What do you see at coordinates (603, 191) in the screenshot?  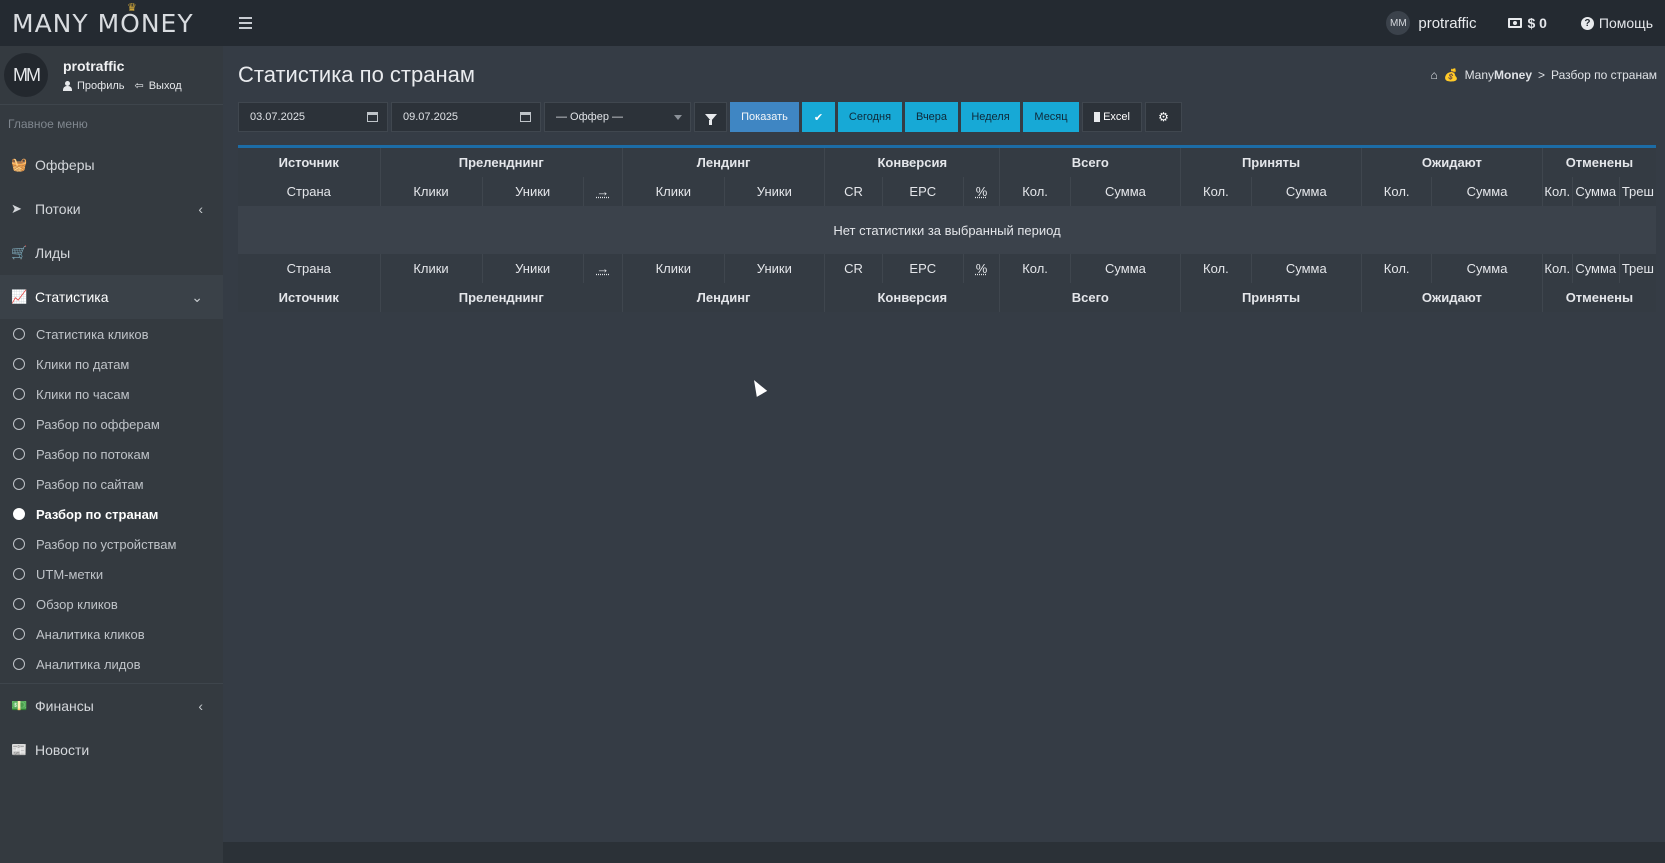 I see `column-header-arrow: →` at bounding box center [603, 191].